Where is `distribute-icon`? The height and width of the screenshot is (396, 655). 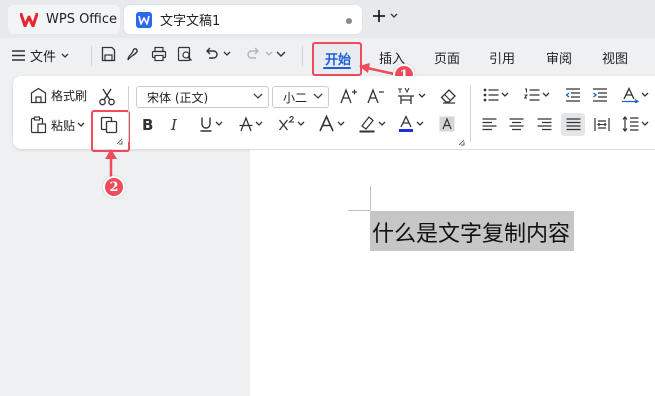 distribute-icon is located at coordinates (602, 124).